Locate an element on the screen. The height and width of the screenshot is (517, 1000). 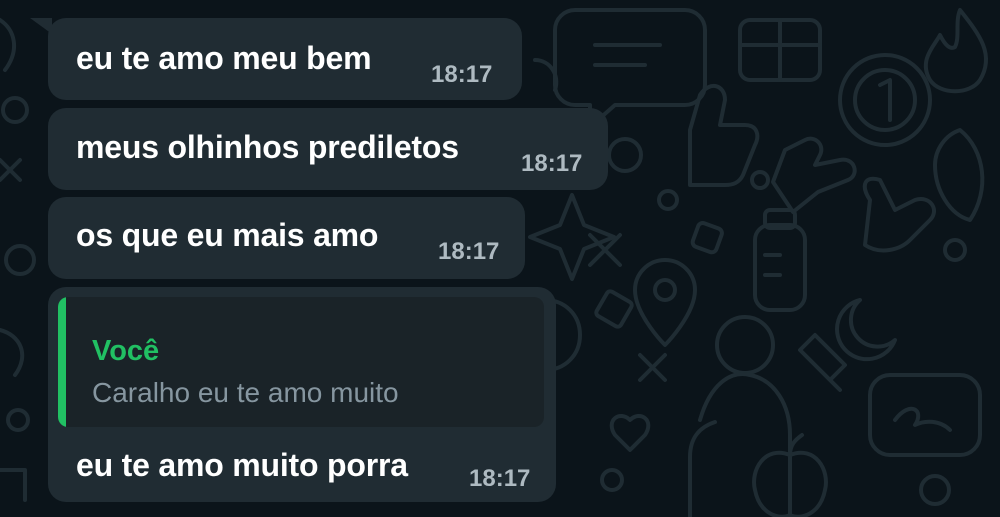
message-text: meus olhinhos prediletos is located at coordinates (267, 147).